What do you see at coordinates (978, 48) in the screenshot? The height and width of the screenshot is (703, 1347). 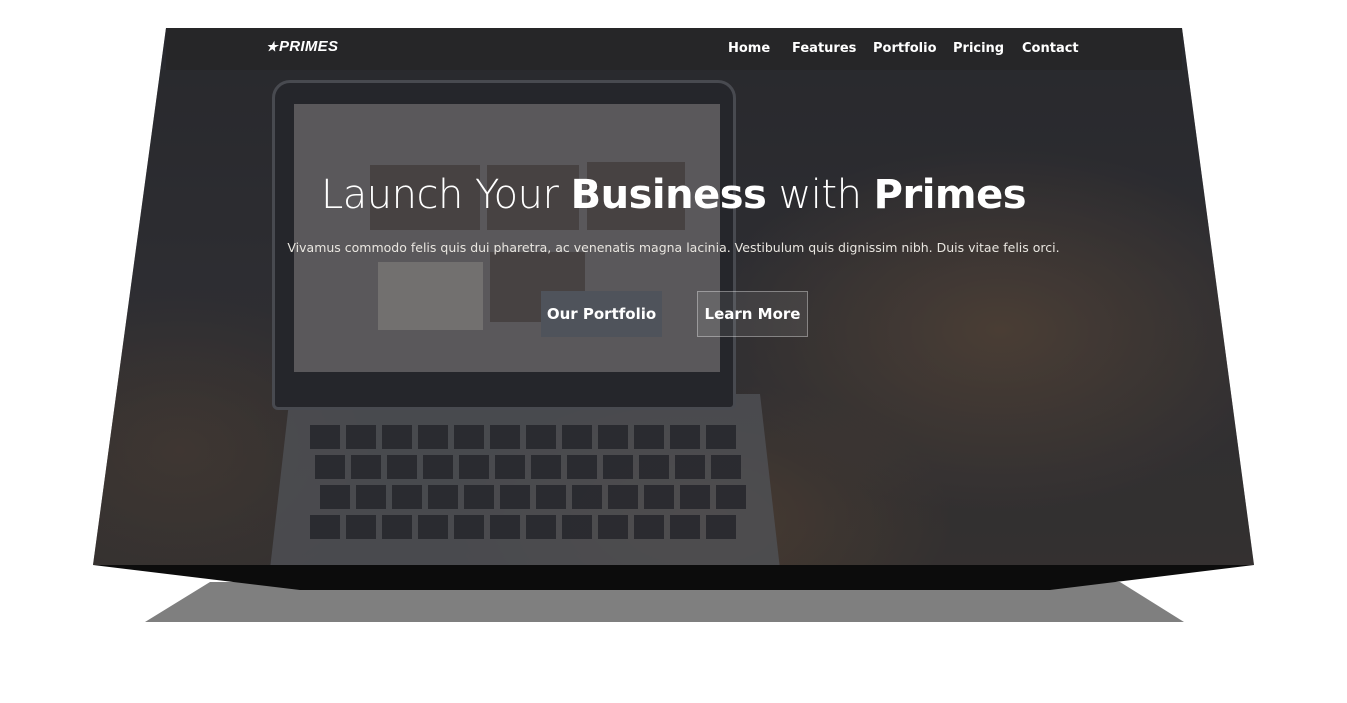 I see `nav-item-pricing: Pricing` at bounding box center [978, 48].